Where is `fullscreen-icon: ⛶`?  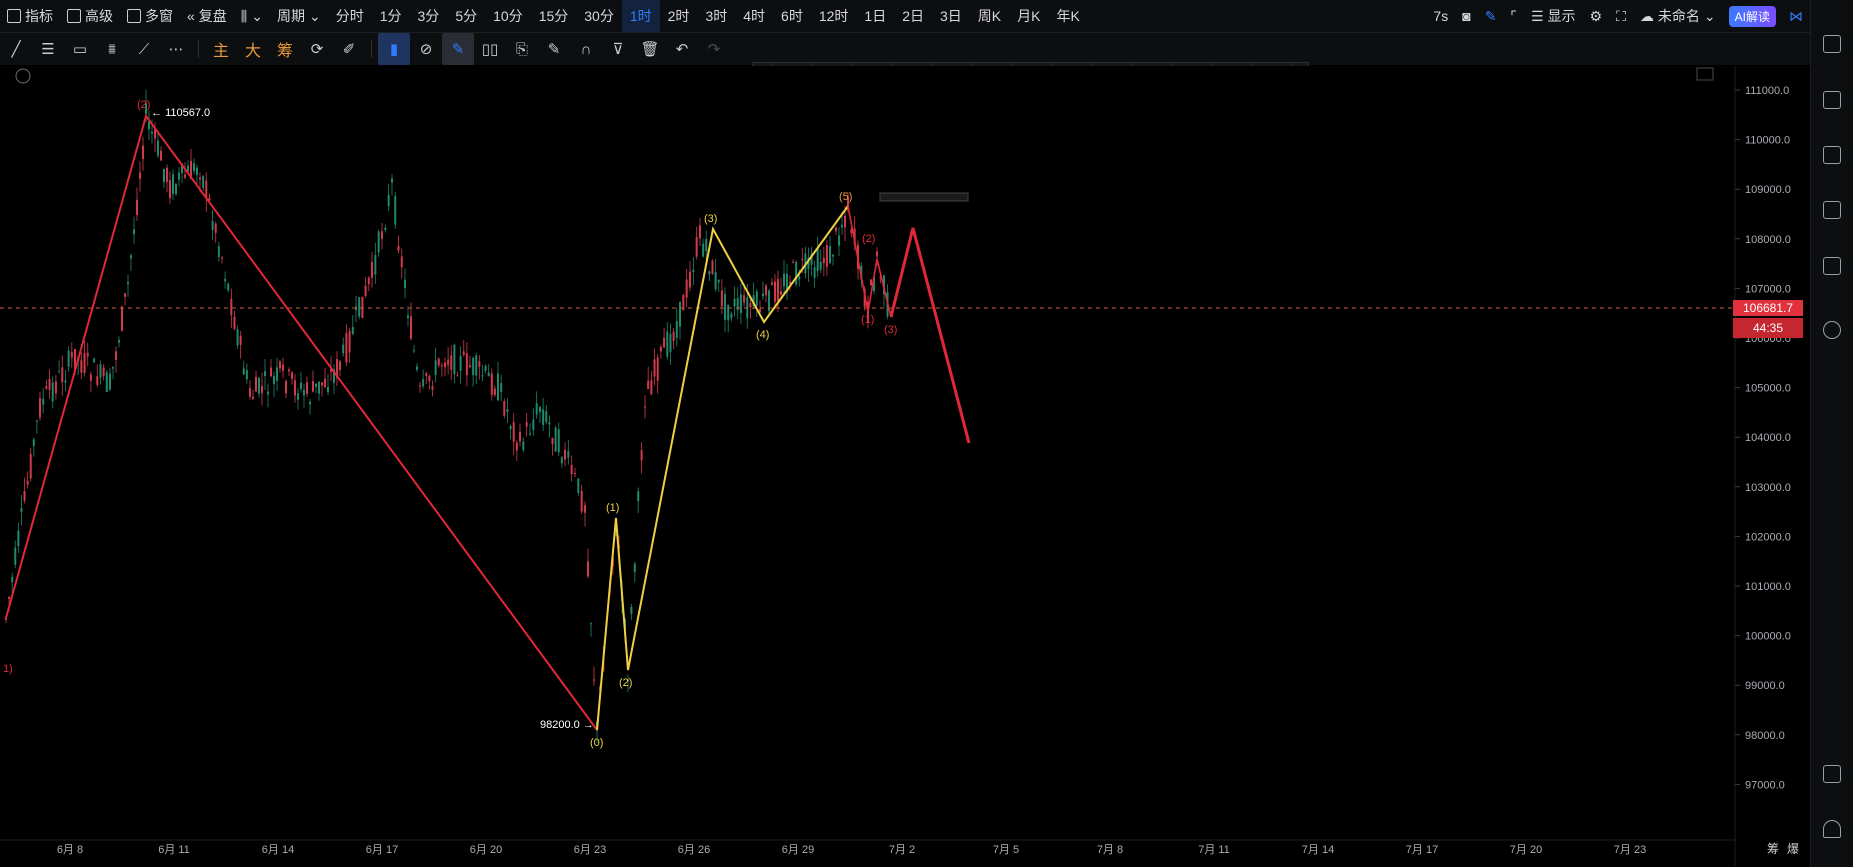 fullscreen-icon: ⛶ is located at coordinates (1621, 16).